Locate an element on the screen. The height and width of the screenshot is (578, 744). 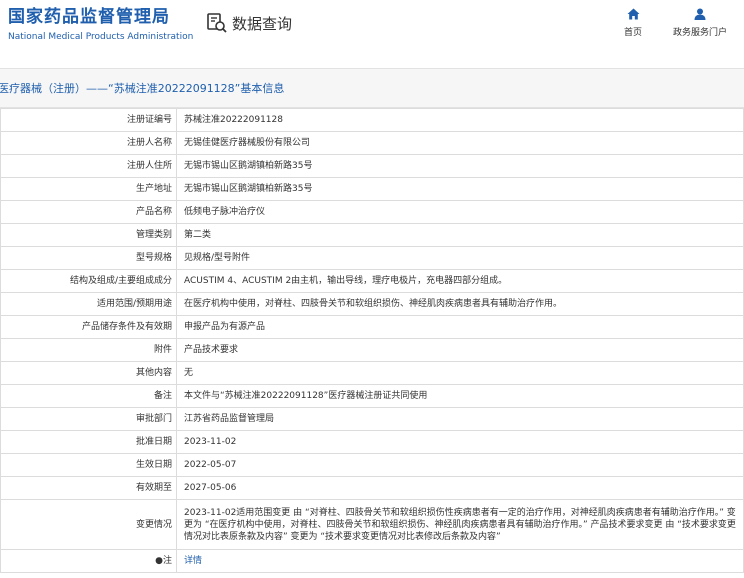
row-label: 生产地址 is located at coordinates (88, 189).